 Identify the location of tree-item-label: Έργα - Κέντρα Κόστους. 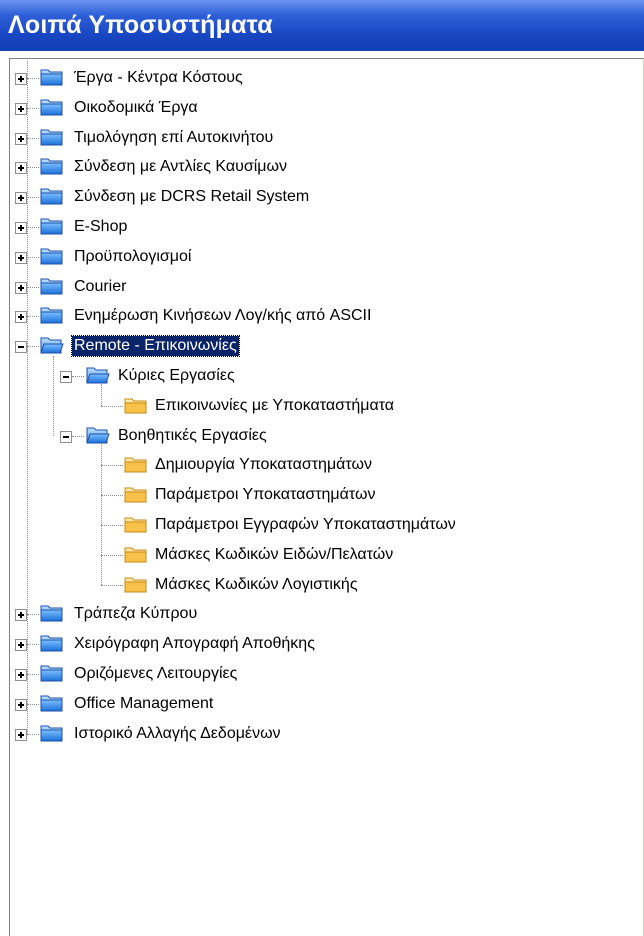
(158, 77).